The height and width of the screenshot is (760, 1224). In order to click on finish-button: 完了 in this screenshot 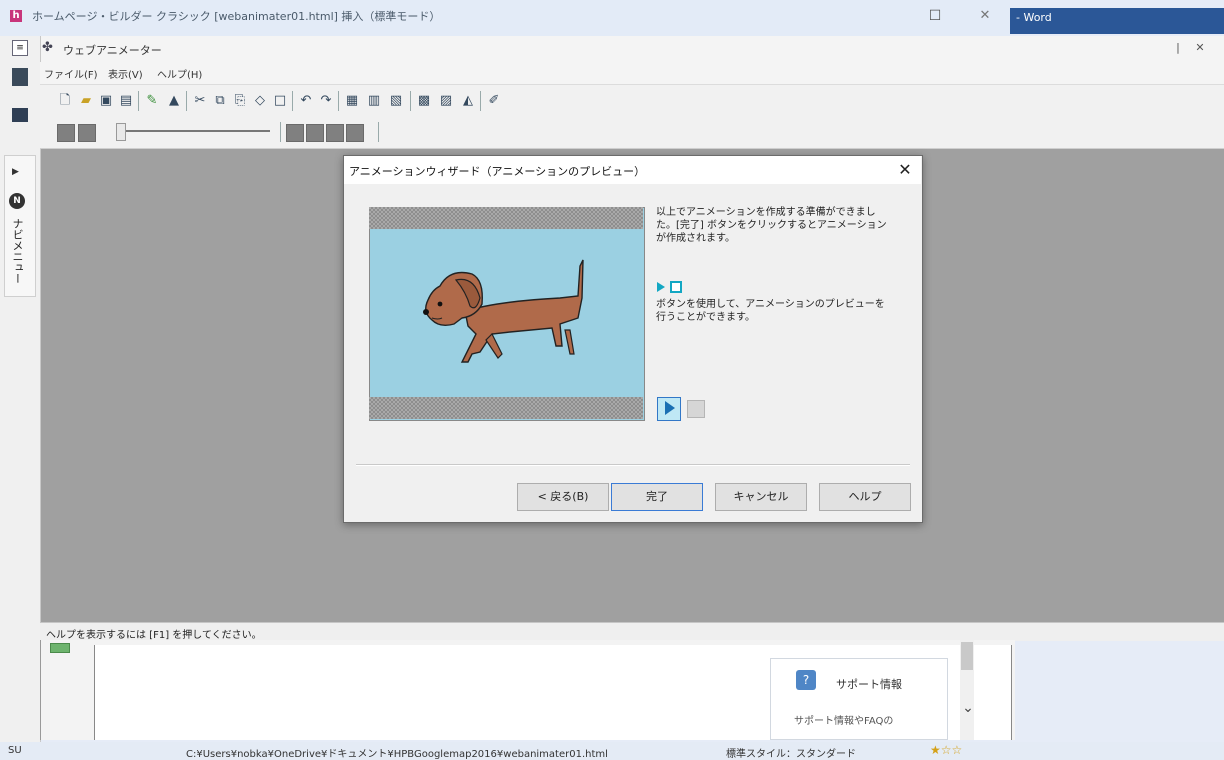, I will do `click(657, 497)`.